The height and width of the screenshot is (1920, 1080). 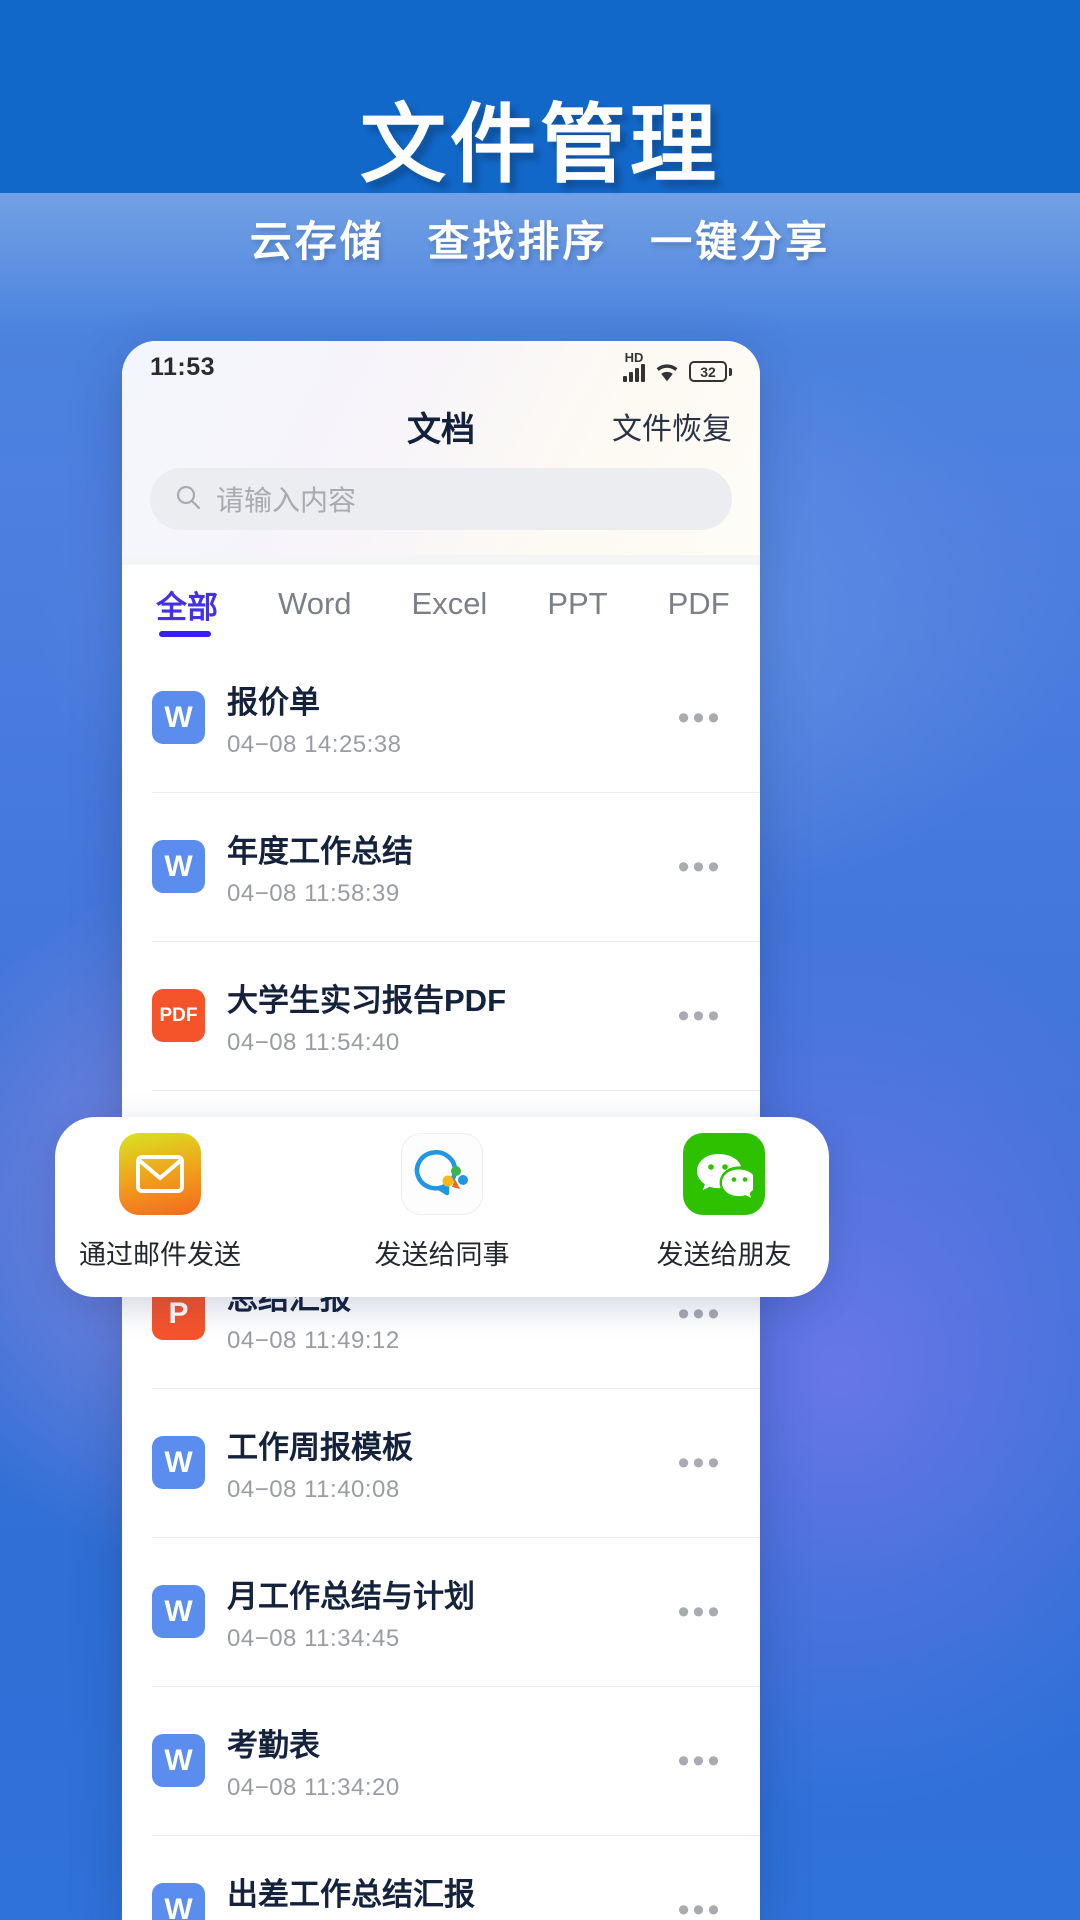 What do you see at coordinates (313, 1340) in the screenshot?
I see `file-timestamp: 04−08 11:49:12` at bounding box center [313, 1340].